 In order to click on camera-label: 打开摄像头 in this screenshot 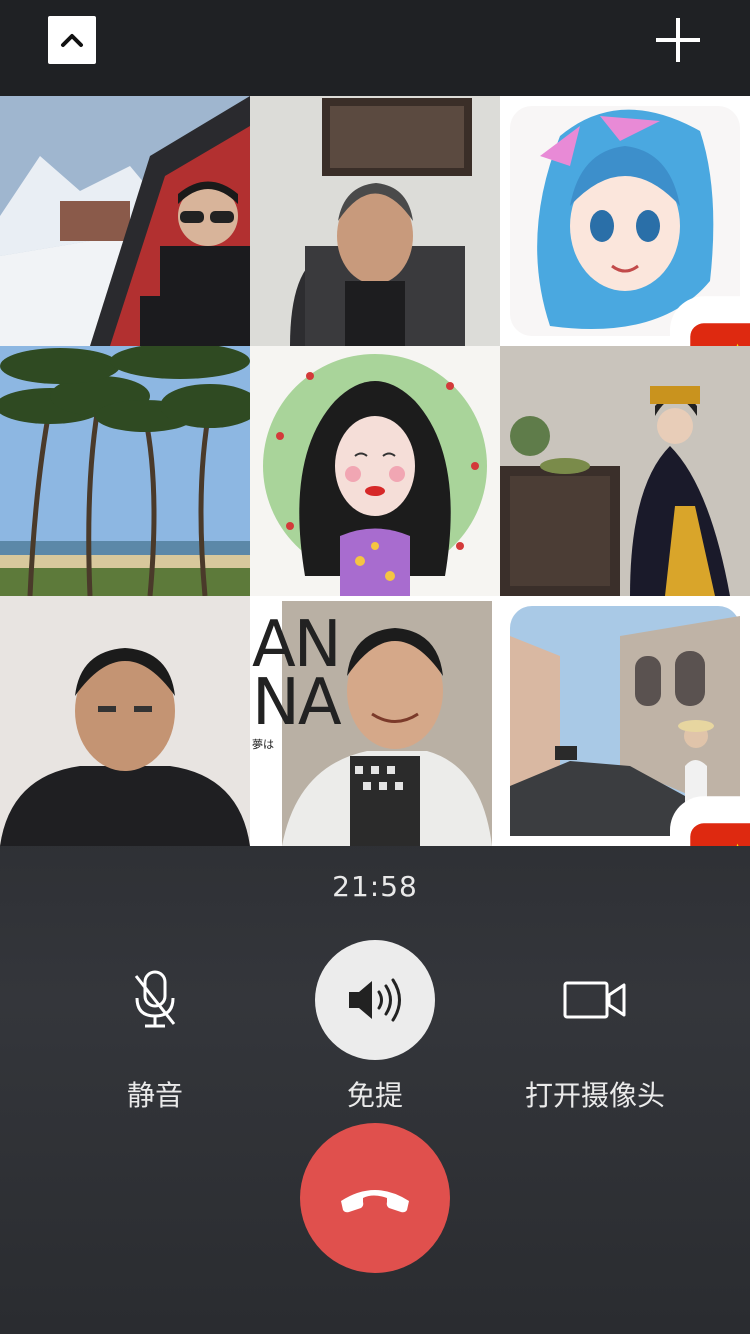, I will do `click(594, 1095)`.